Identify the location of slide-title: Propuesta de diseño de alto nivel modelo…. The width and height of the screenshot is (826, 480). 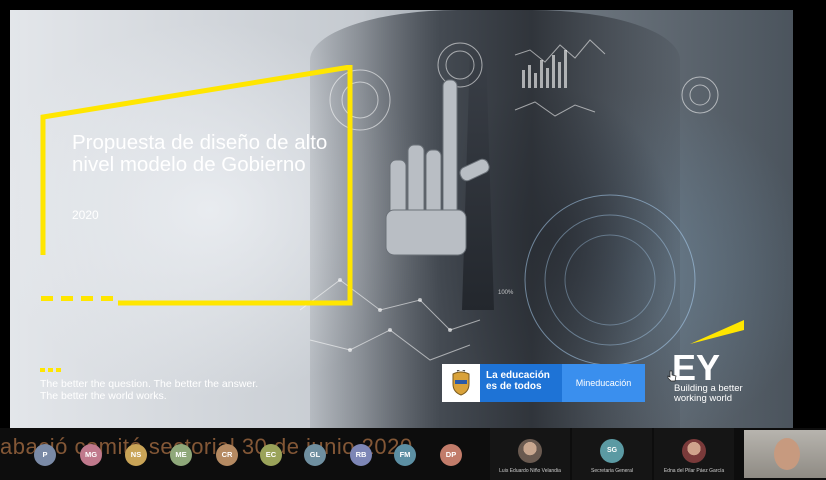
(200, 153).